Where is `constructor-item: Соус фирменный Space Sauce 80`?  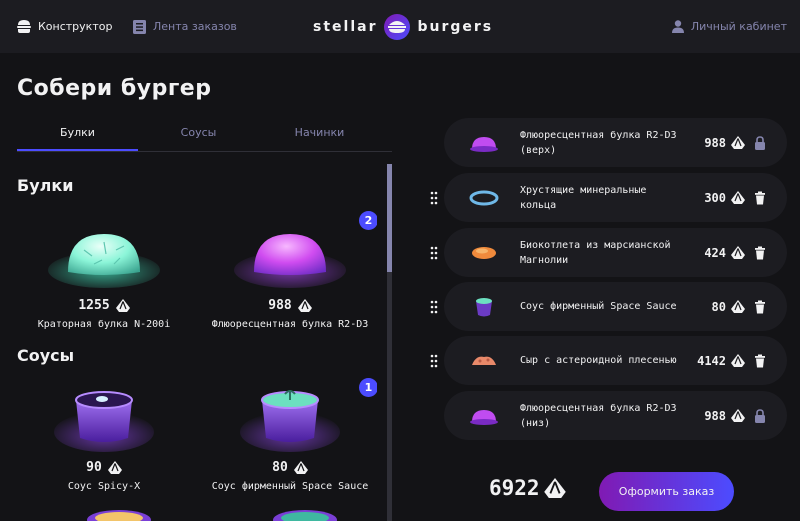
constructor-item: Соус фирменный Space Sauce 80 is located at coordinates (615, 306).